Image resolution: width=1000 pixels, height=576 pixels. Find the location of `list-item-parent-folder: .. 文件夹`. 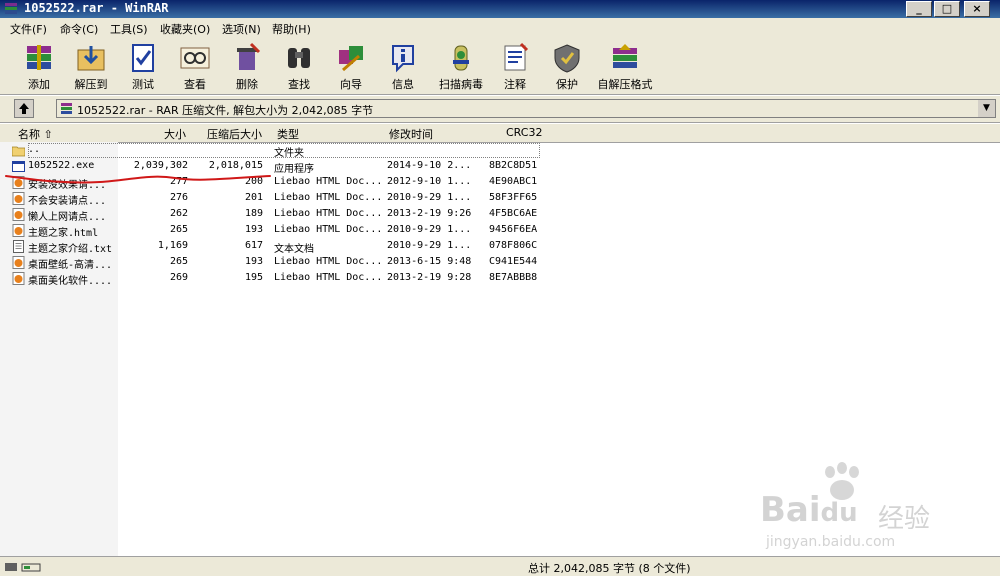

list-item-parent-folder: .. 文件夹 is located at coordinates (272, 151).